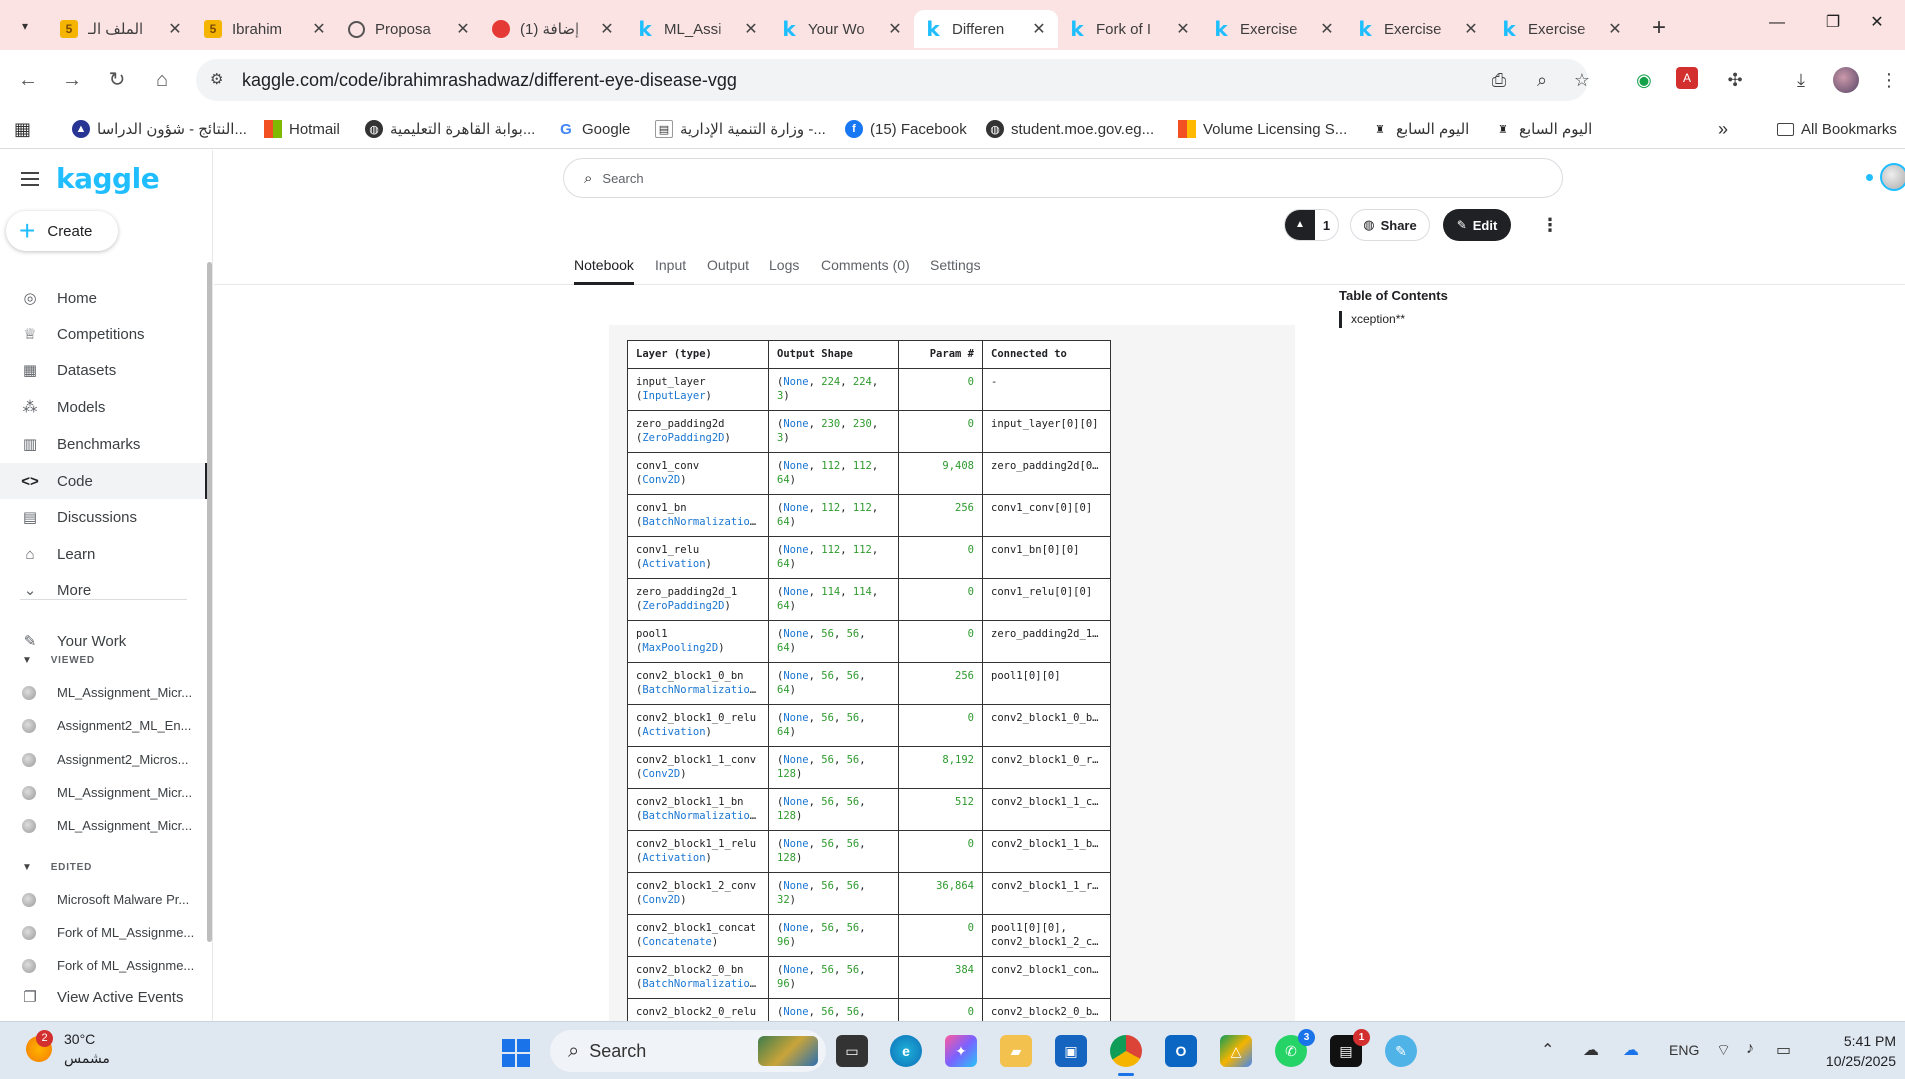 This screenshot has height=1079, width=1905. Describe the element at coordinates (670, 271) in the screenshot. I see `tab-input: Input` at that location.